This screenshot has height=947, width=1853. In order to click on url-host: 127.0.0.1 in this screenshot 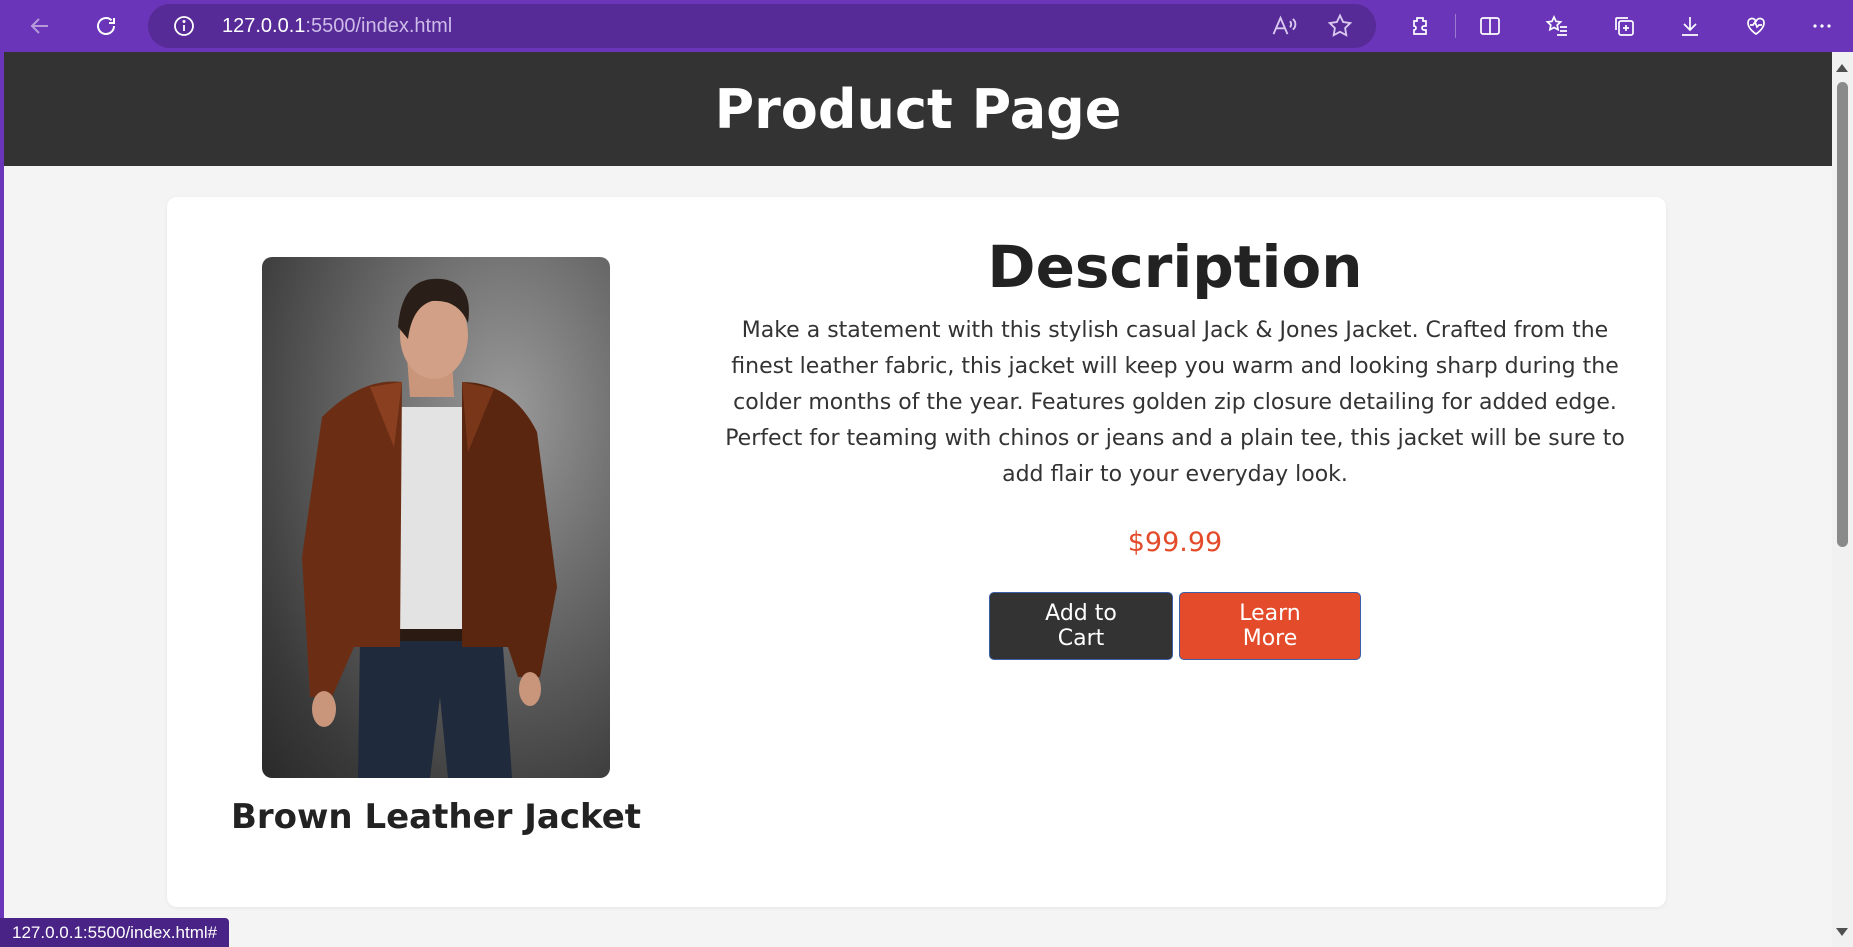, I will do `click(264, 26)`.